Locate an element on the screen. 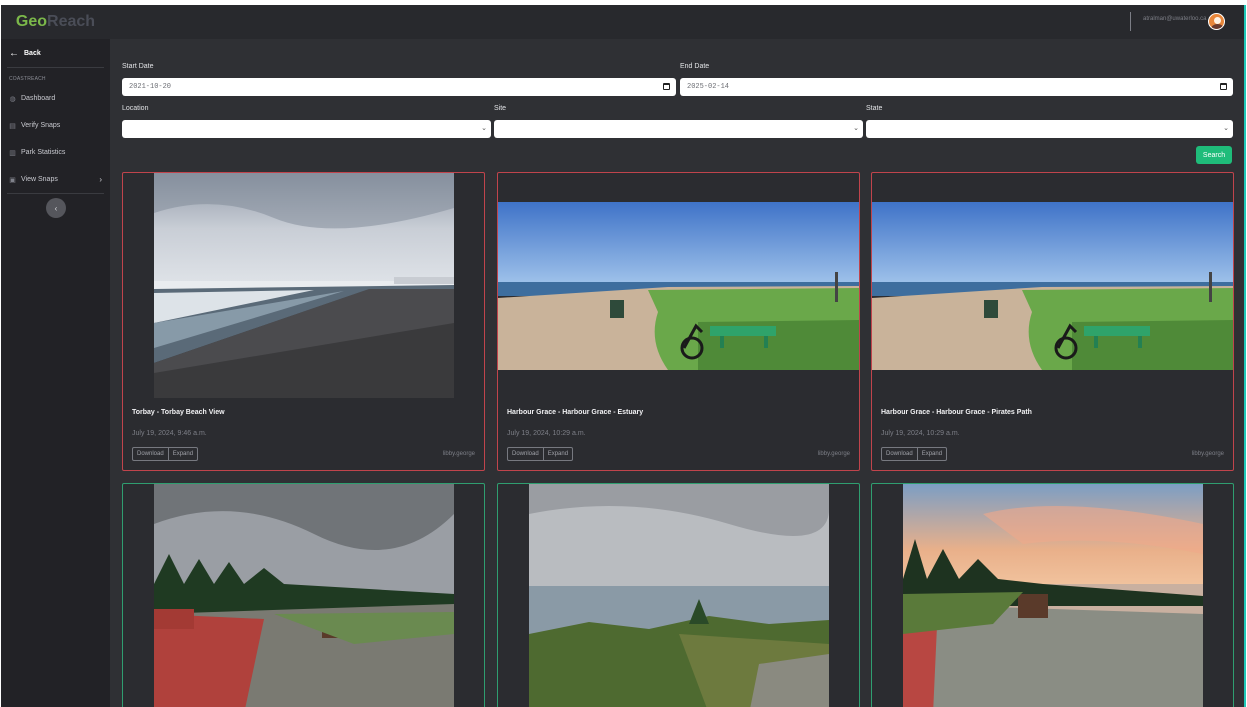 The width and height of the screenshot is (1247, 707). dashboard-icon: ◍ is located at coordinates (12, 99).